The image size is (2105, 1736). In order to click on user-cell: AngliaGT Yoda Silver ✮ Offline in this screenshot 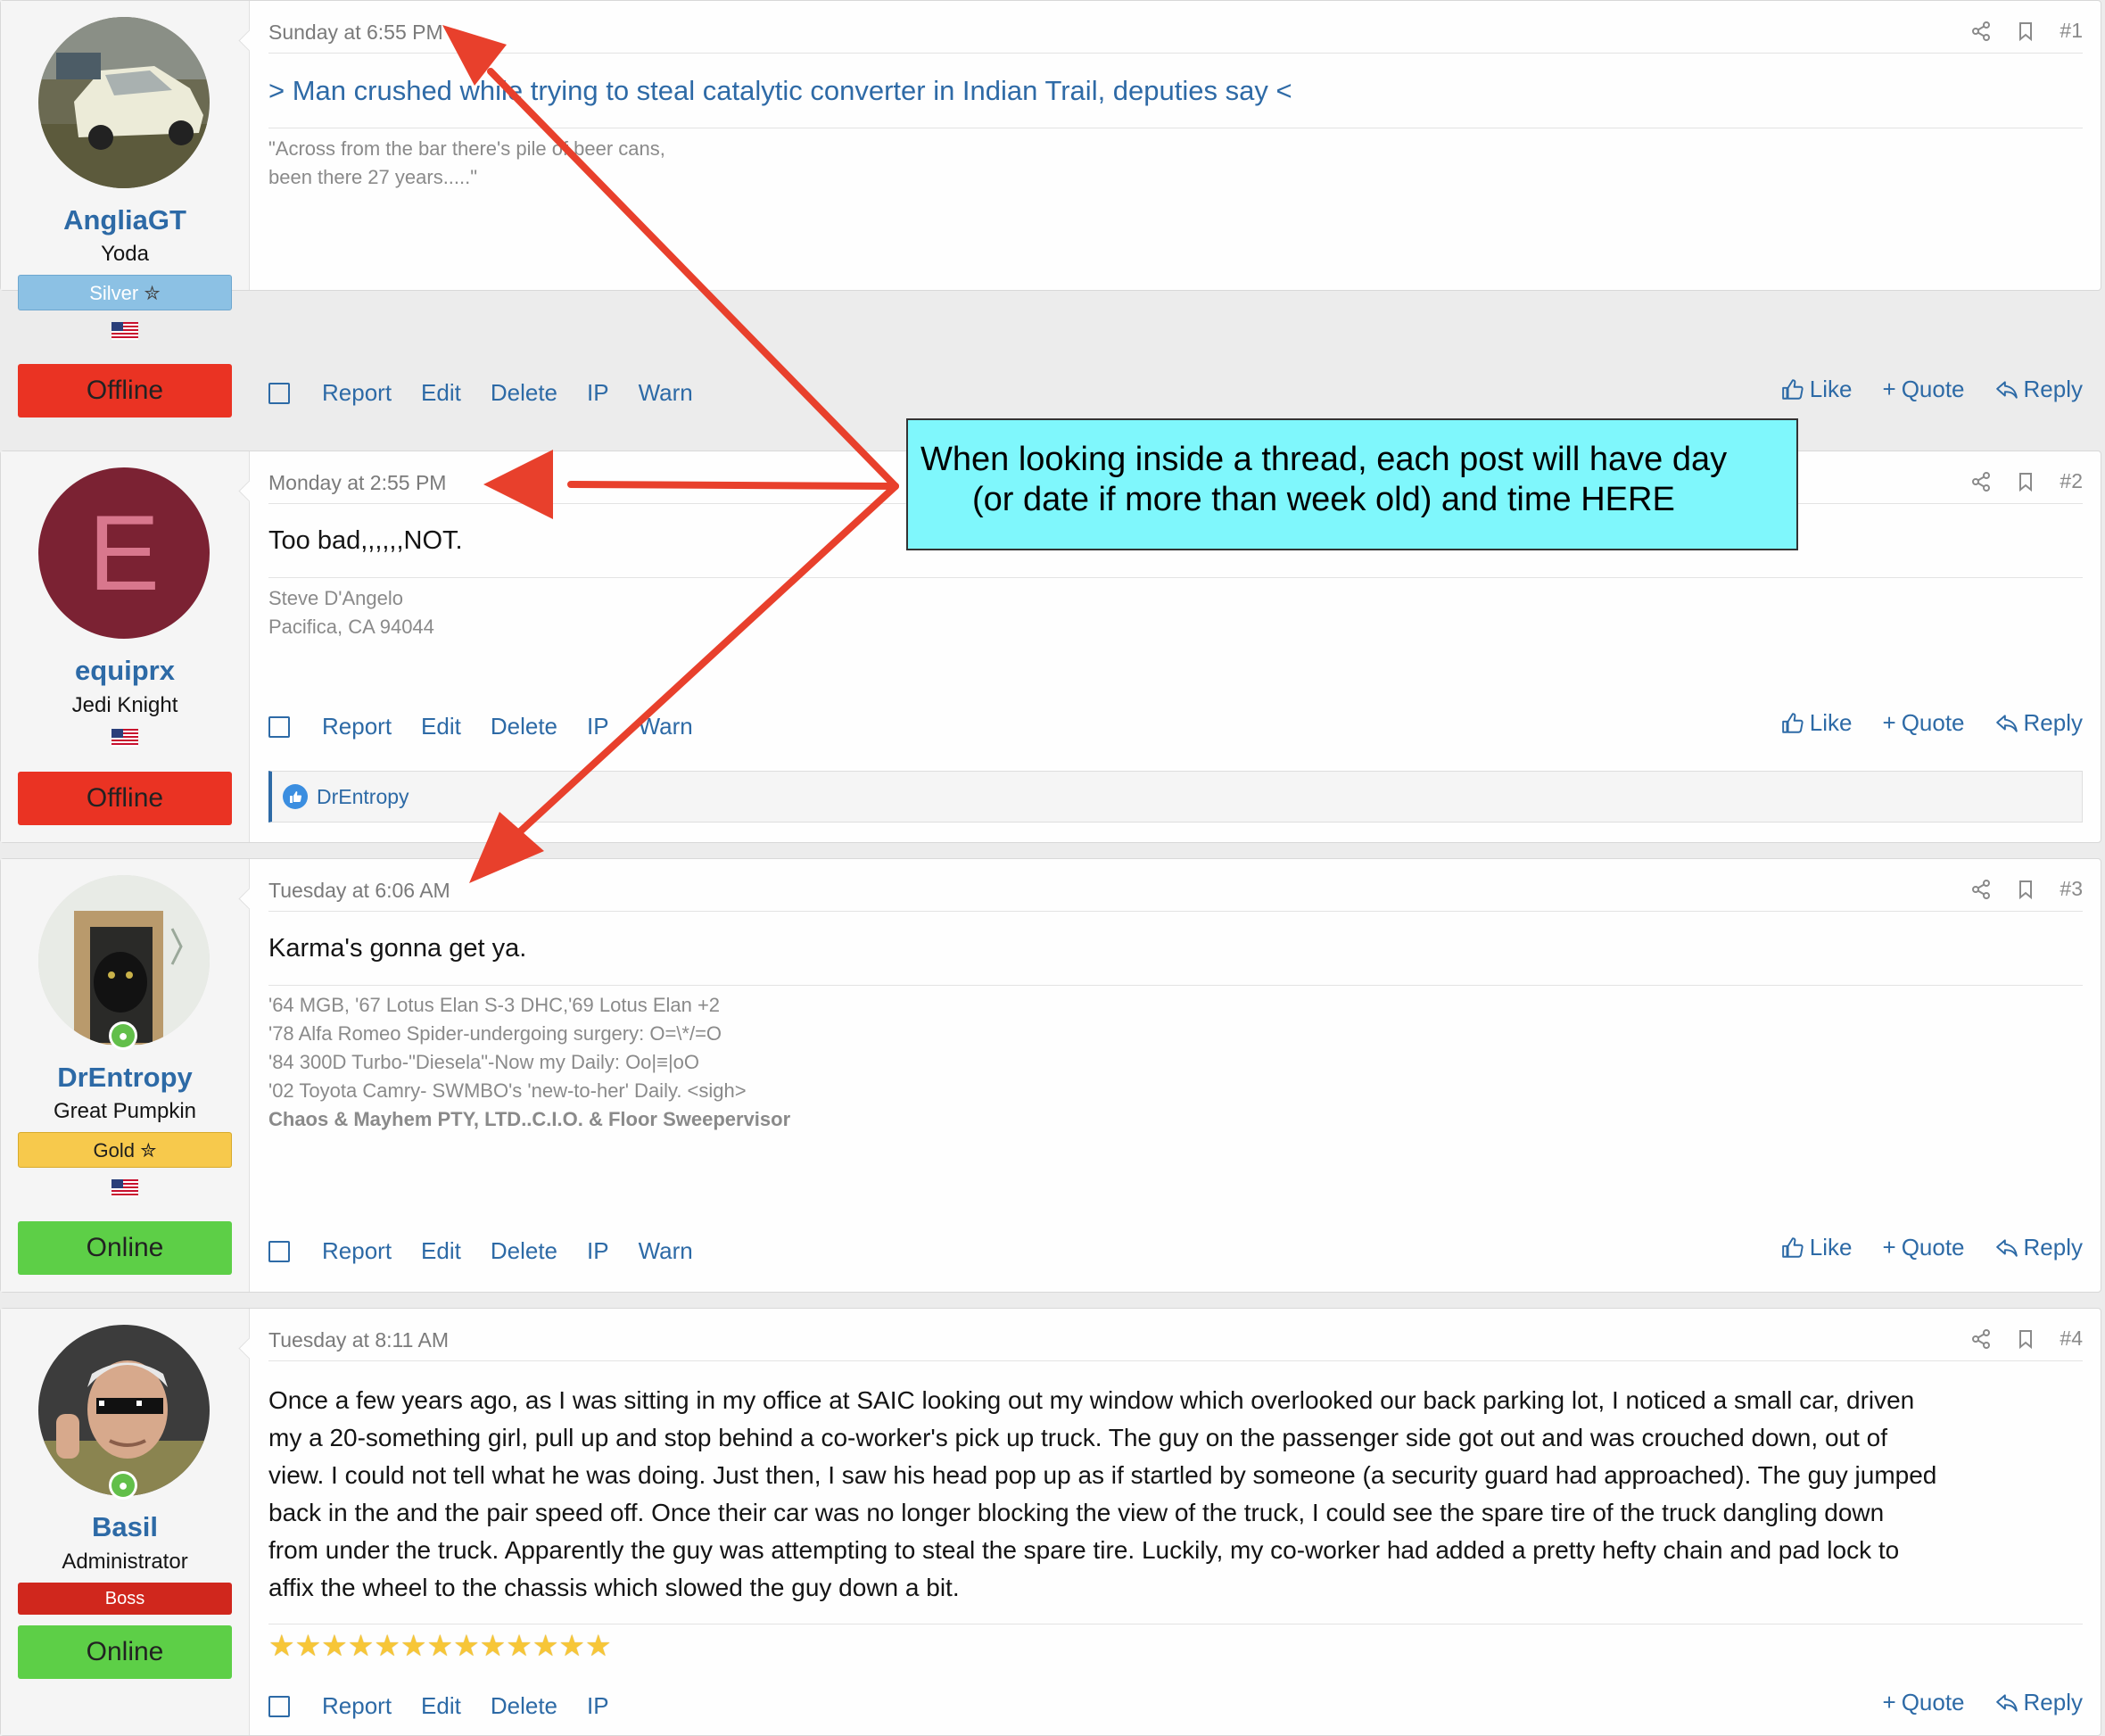, I will do `click(125, 209)`.